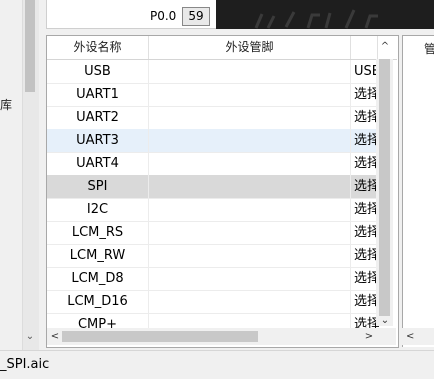 The width and height of the screenshot is (434, 379). What do you see at coordinates (386, 336) in the screenshot?
I see `scrollbar-corner` at bounding box center [386, 336].